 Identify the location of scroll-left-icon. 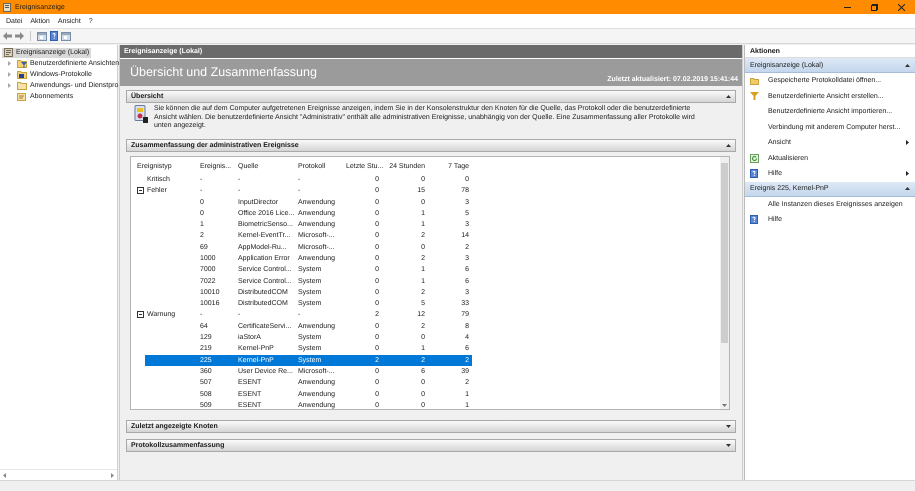
(4, 475).